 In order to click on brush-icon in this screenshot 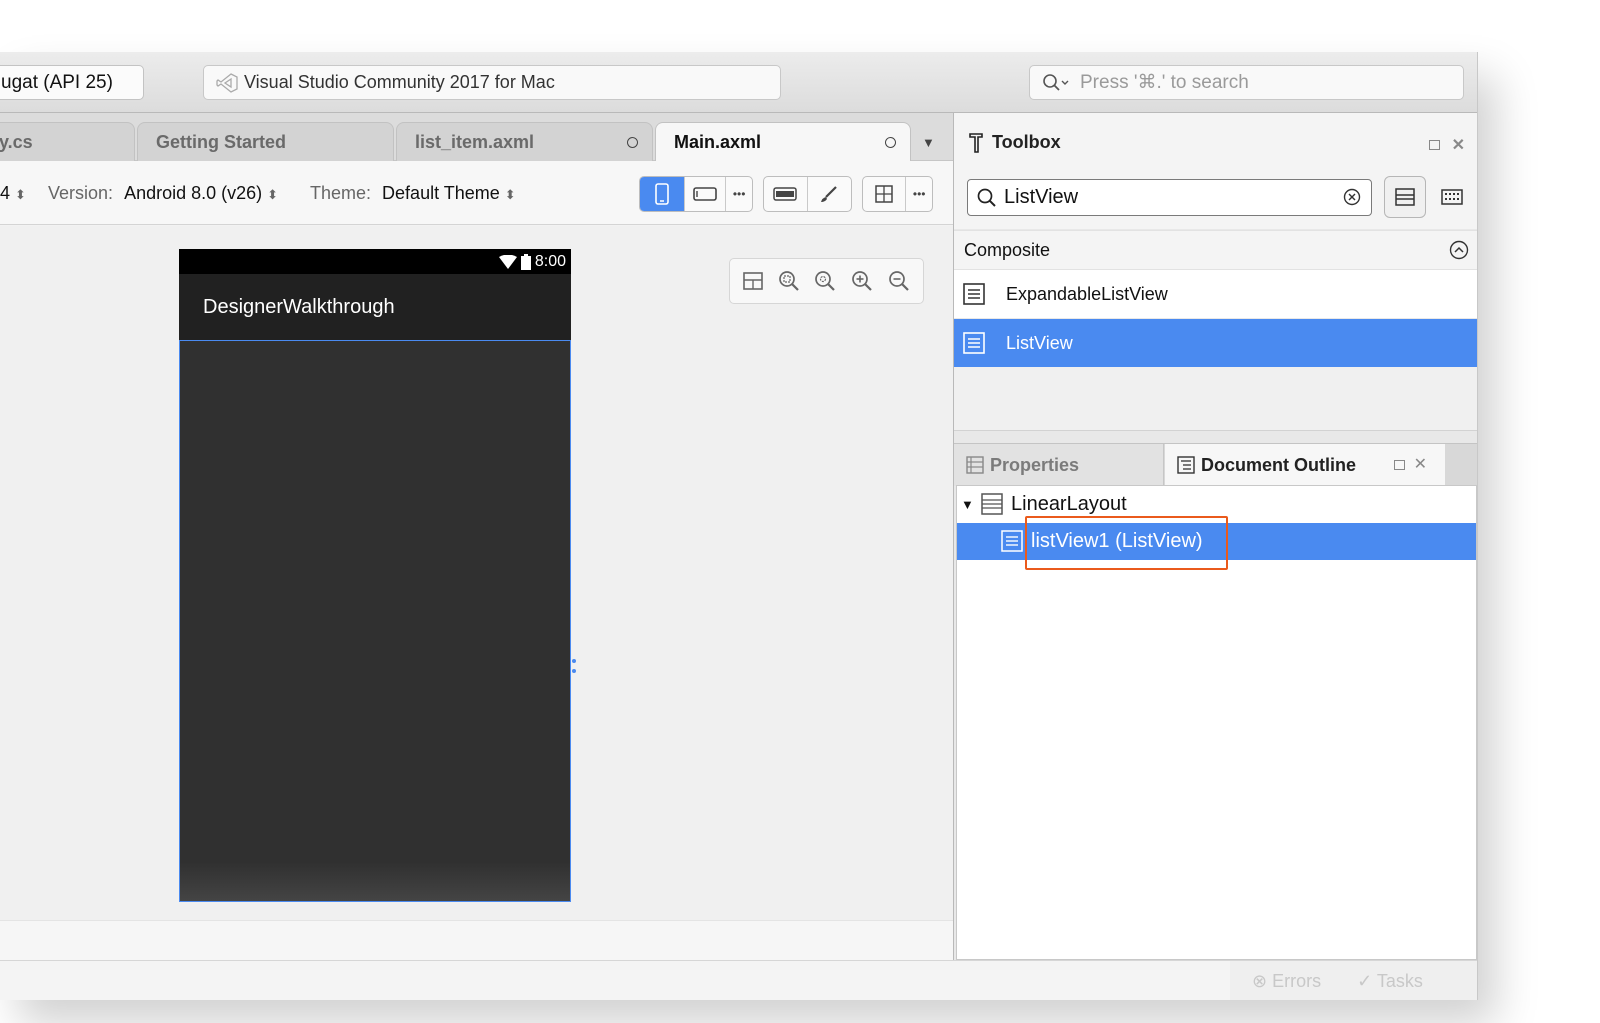, I will do `click(829, 194)`.